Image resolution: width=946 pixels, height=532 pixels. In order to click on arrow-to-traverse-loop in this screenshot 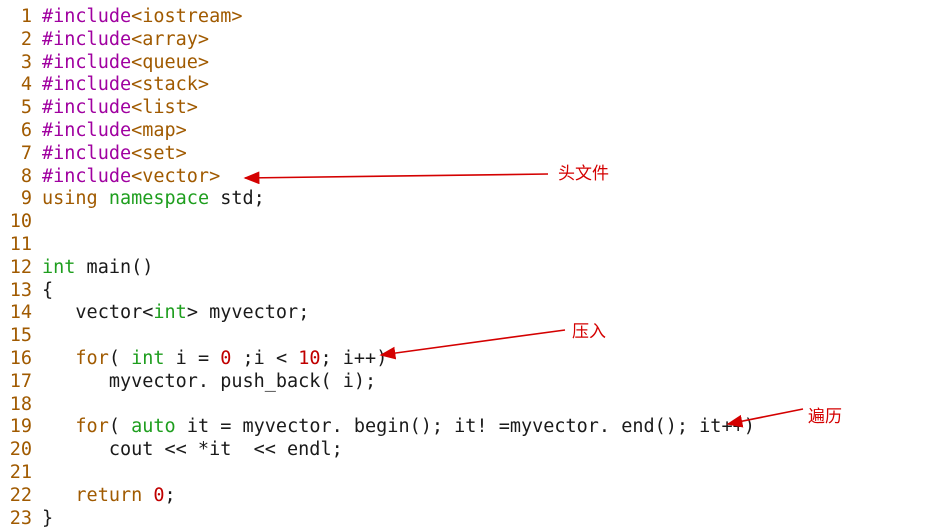, I will do `click(765, 418)`.